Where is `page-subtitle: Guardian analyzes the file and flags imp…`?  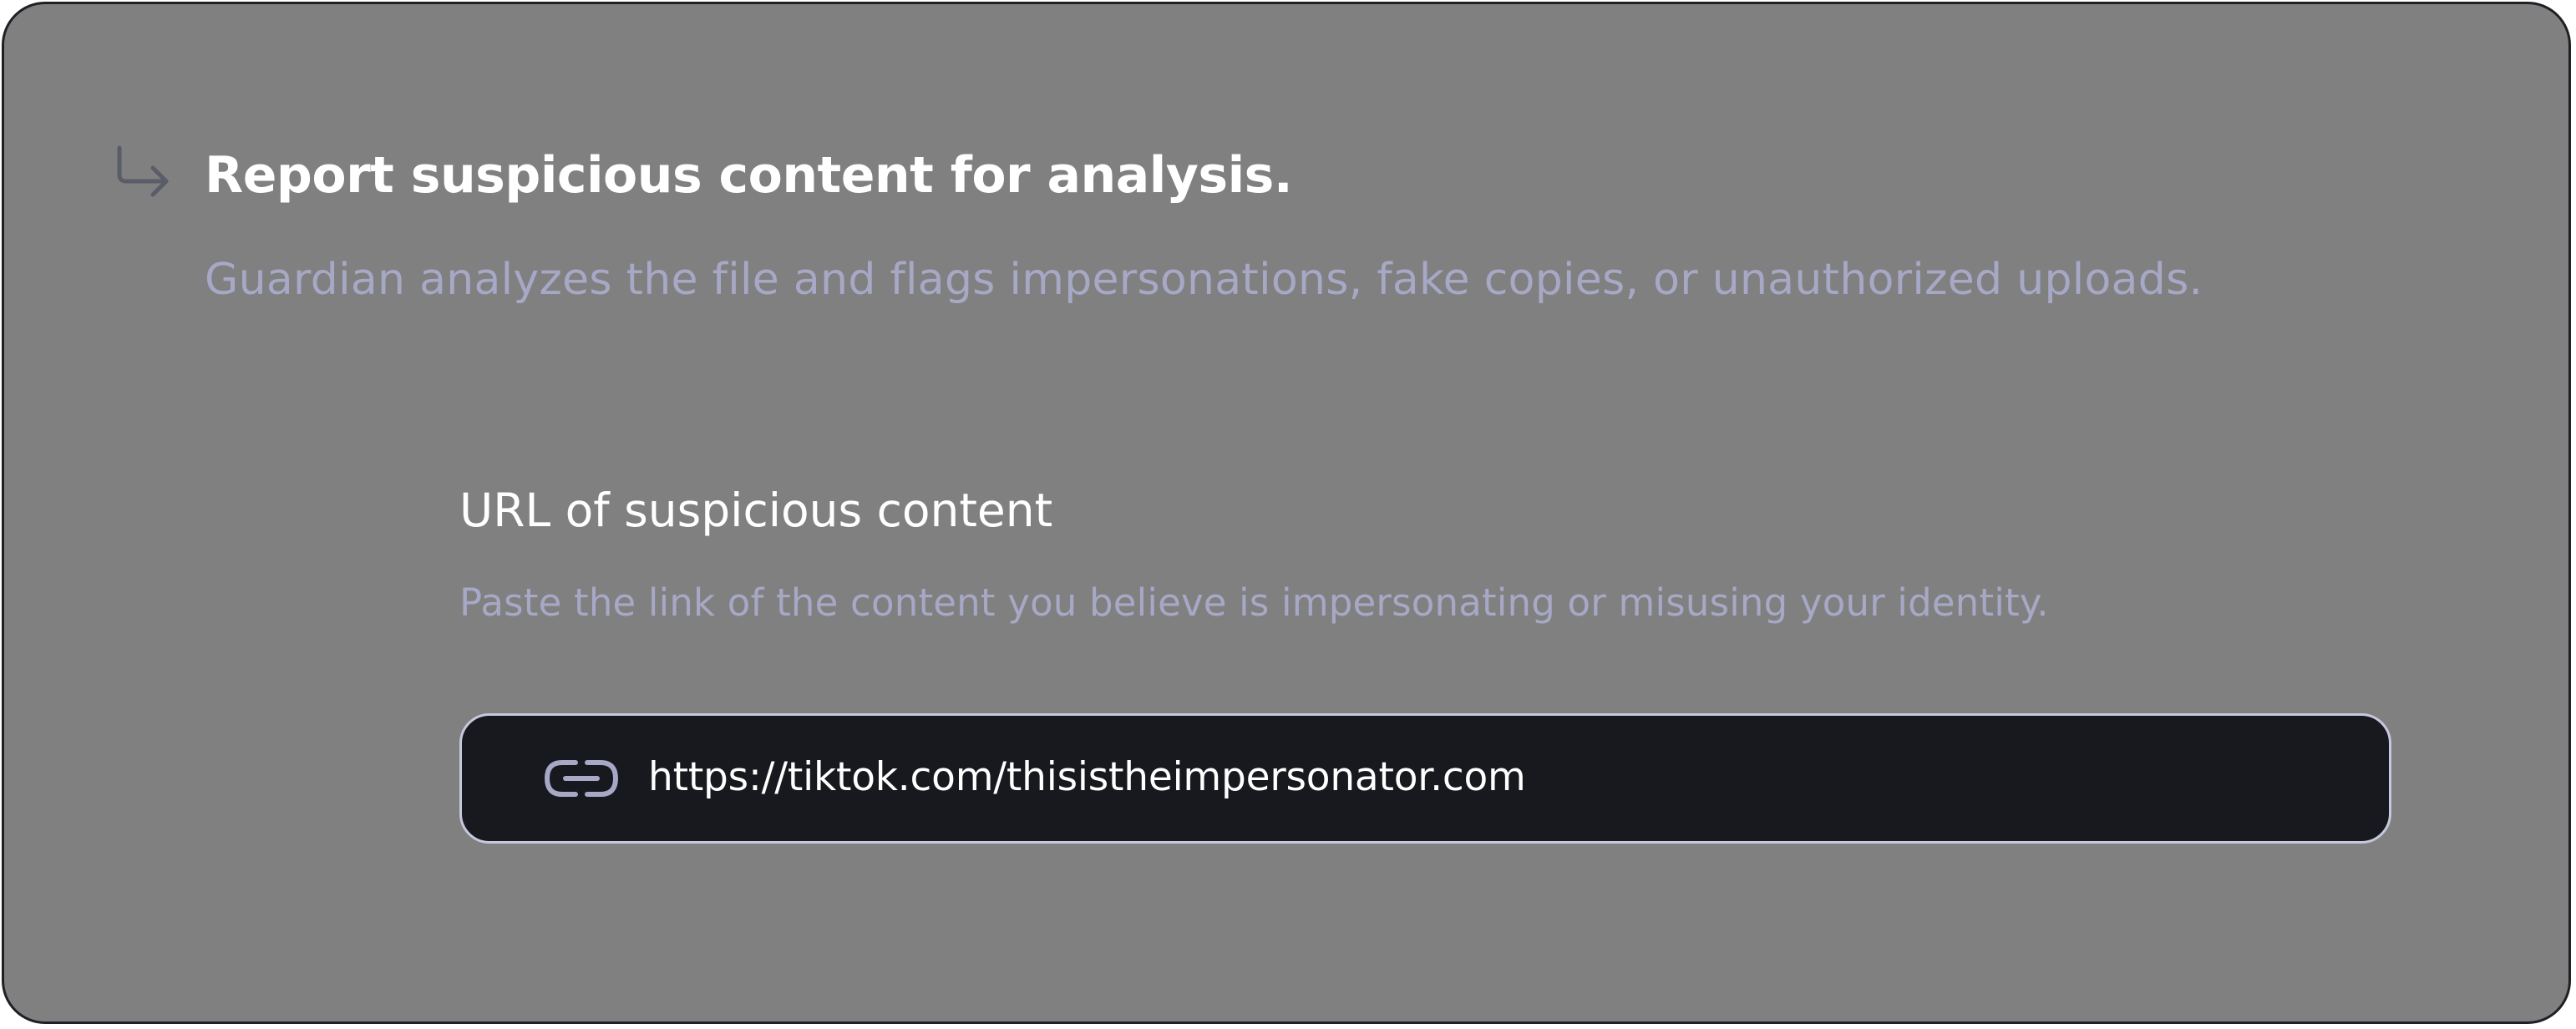
page-subtitle: Guardian analyzes the file and flags imp… is located at coordinates (1204, 280).